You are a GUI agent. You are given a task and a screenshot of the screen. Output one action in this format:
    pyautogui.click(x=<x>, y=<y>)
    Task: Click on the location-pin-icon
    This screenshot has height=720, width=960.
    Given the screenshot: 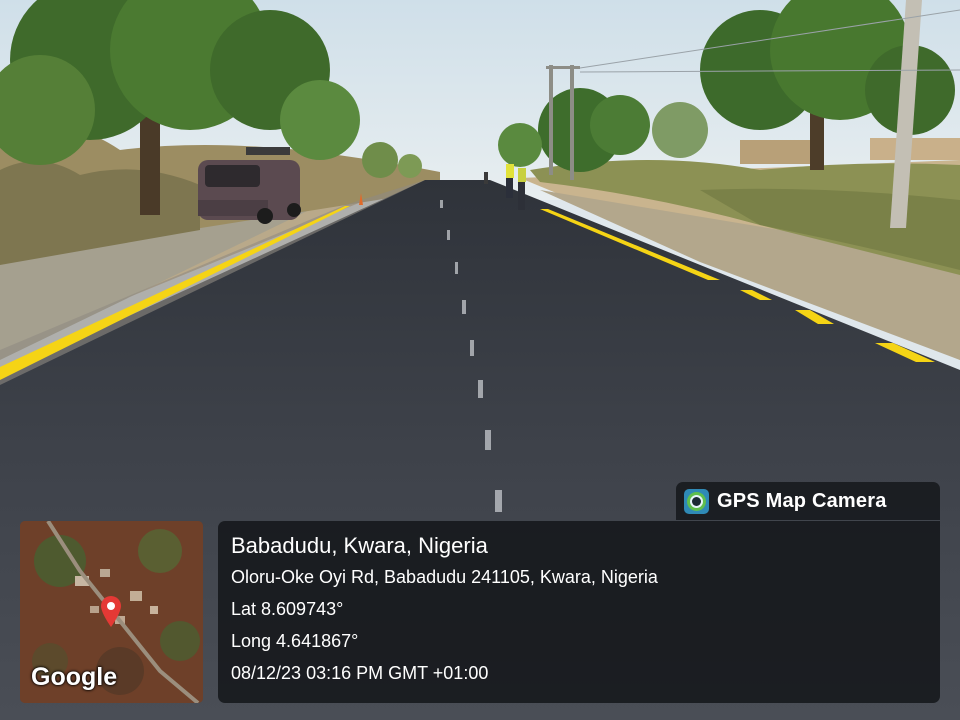 What is the action you would take?
    pyautogui.click(x=111, y=611)
    